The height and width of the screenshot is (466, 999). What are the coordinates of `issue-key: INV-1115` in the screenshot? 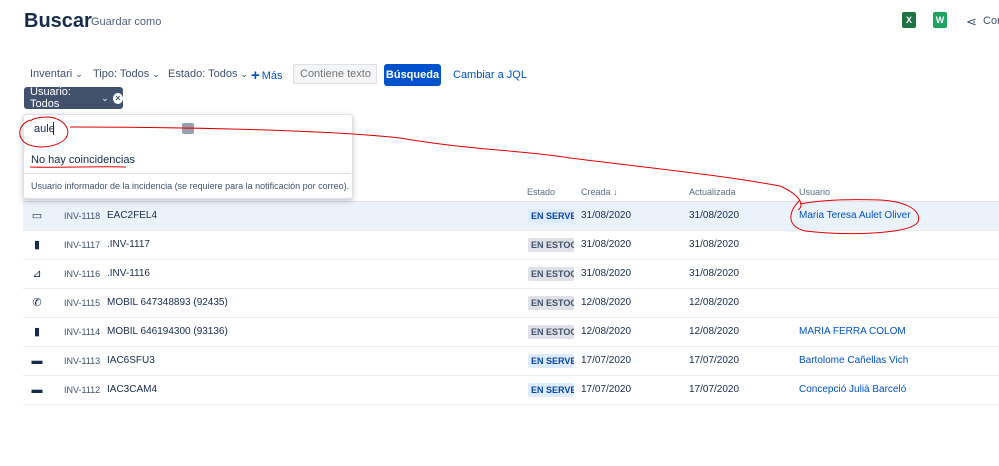 It's located at (82, 303).